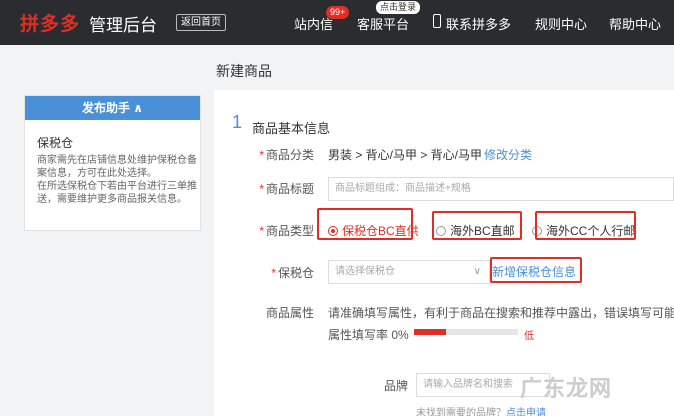 This screenshot has width=674, height=416. I want to click on service-login-tip: 点击登录, so click(398, 7).